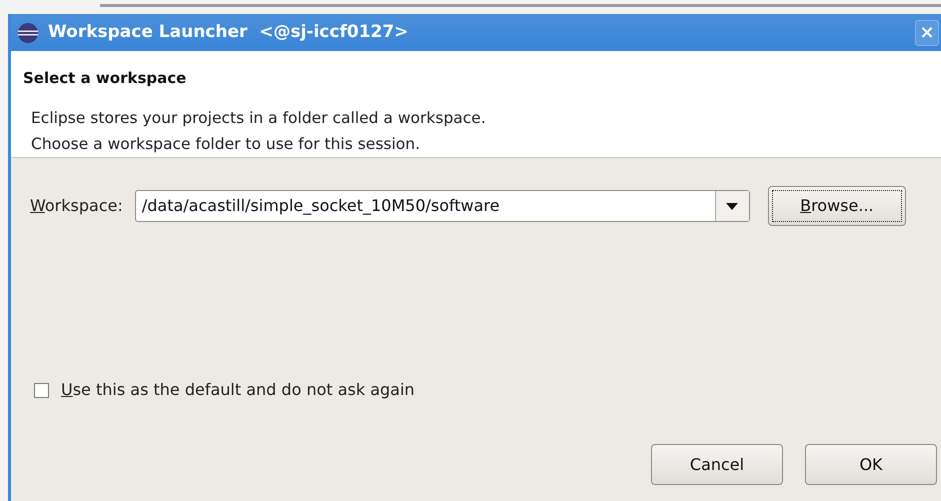 The image size is (941, 501). What do you see at coordinates (732, 206) in the screenshot?
I see `dropdown-icon` at bounding box center [732, 206].